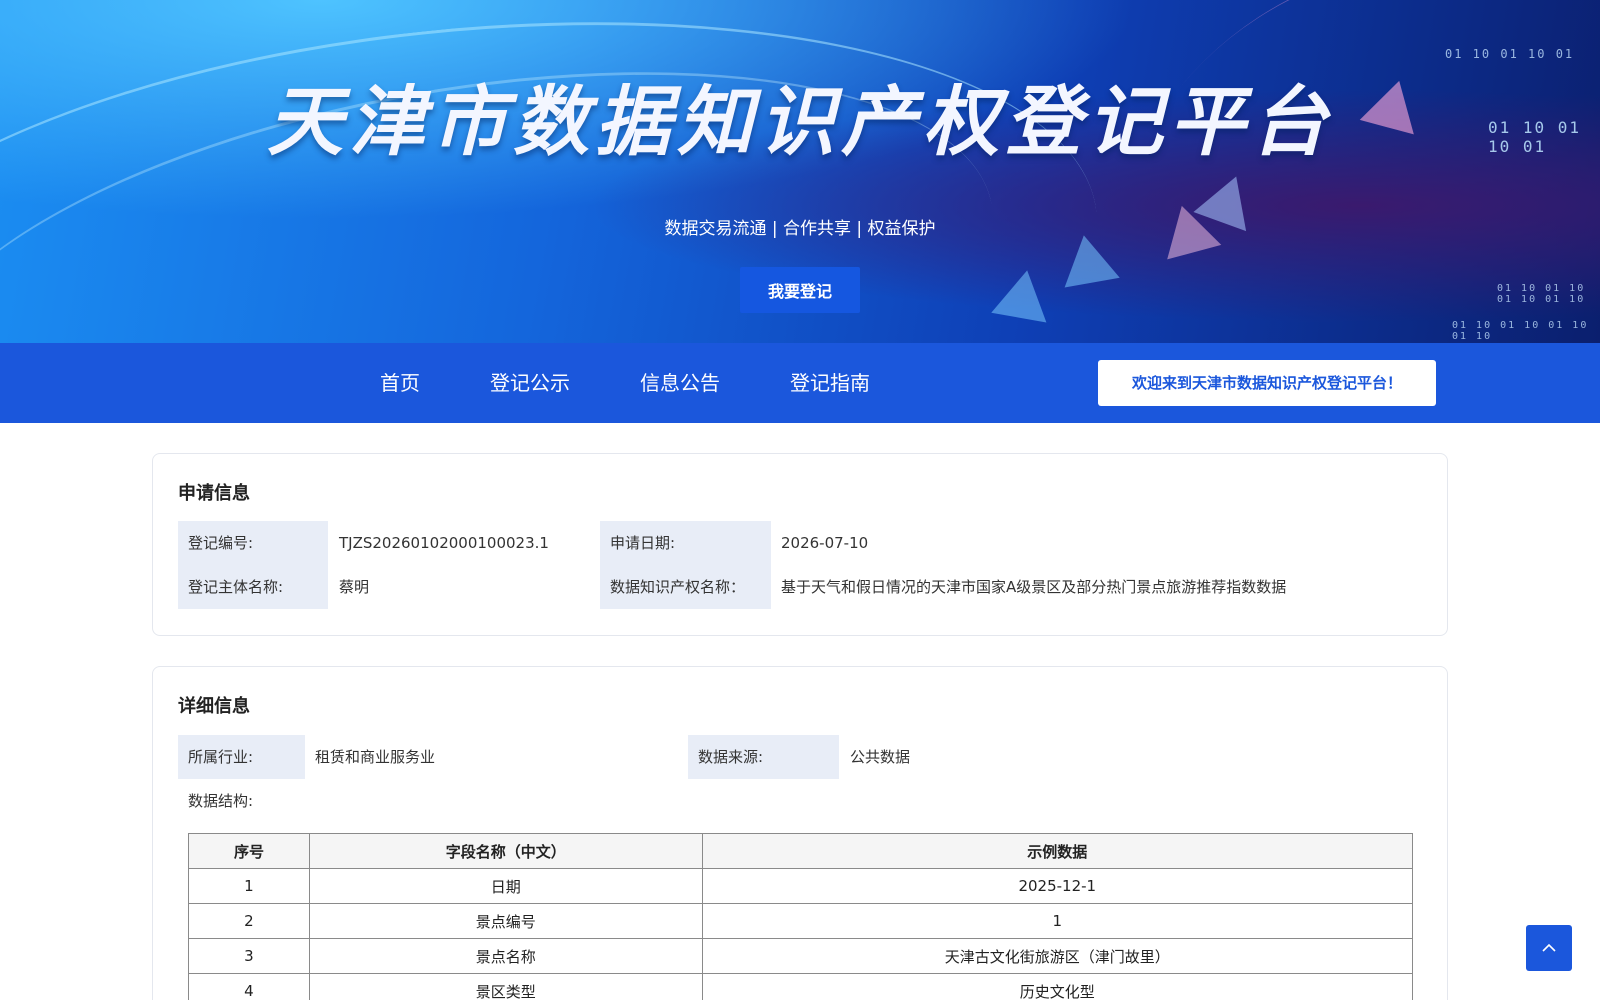 This screenshot has height=1000, width=1600. I want to click on table-cell: 历史文化型, so click(1057, 986).